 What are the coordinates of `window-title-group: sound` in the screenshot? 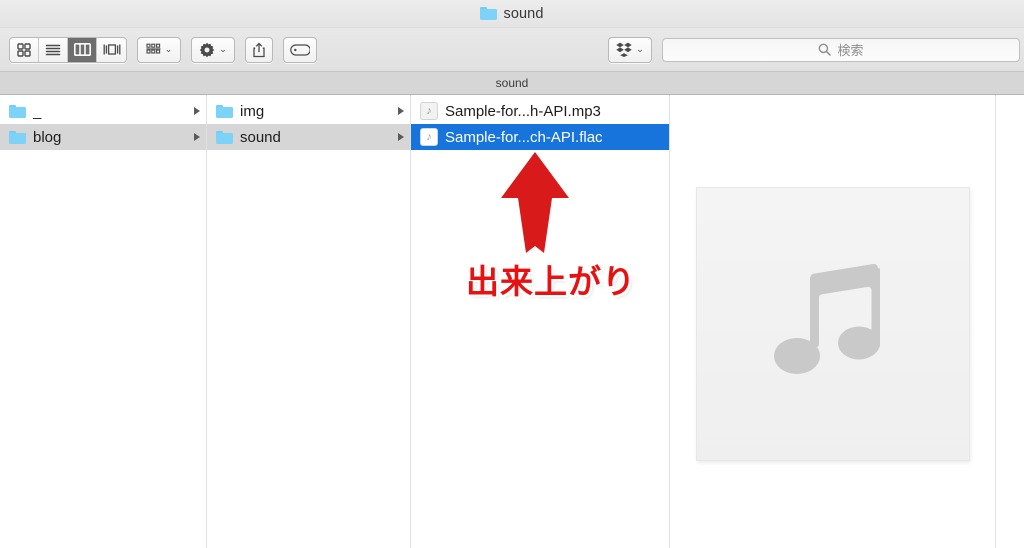 It's located at (511, 14).